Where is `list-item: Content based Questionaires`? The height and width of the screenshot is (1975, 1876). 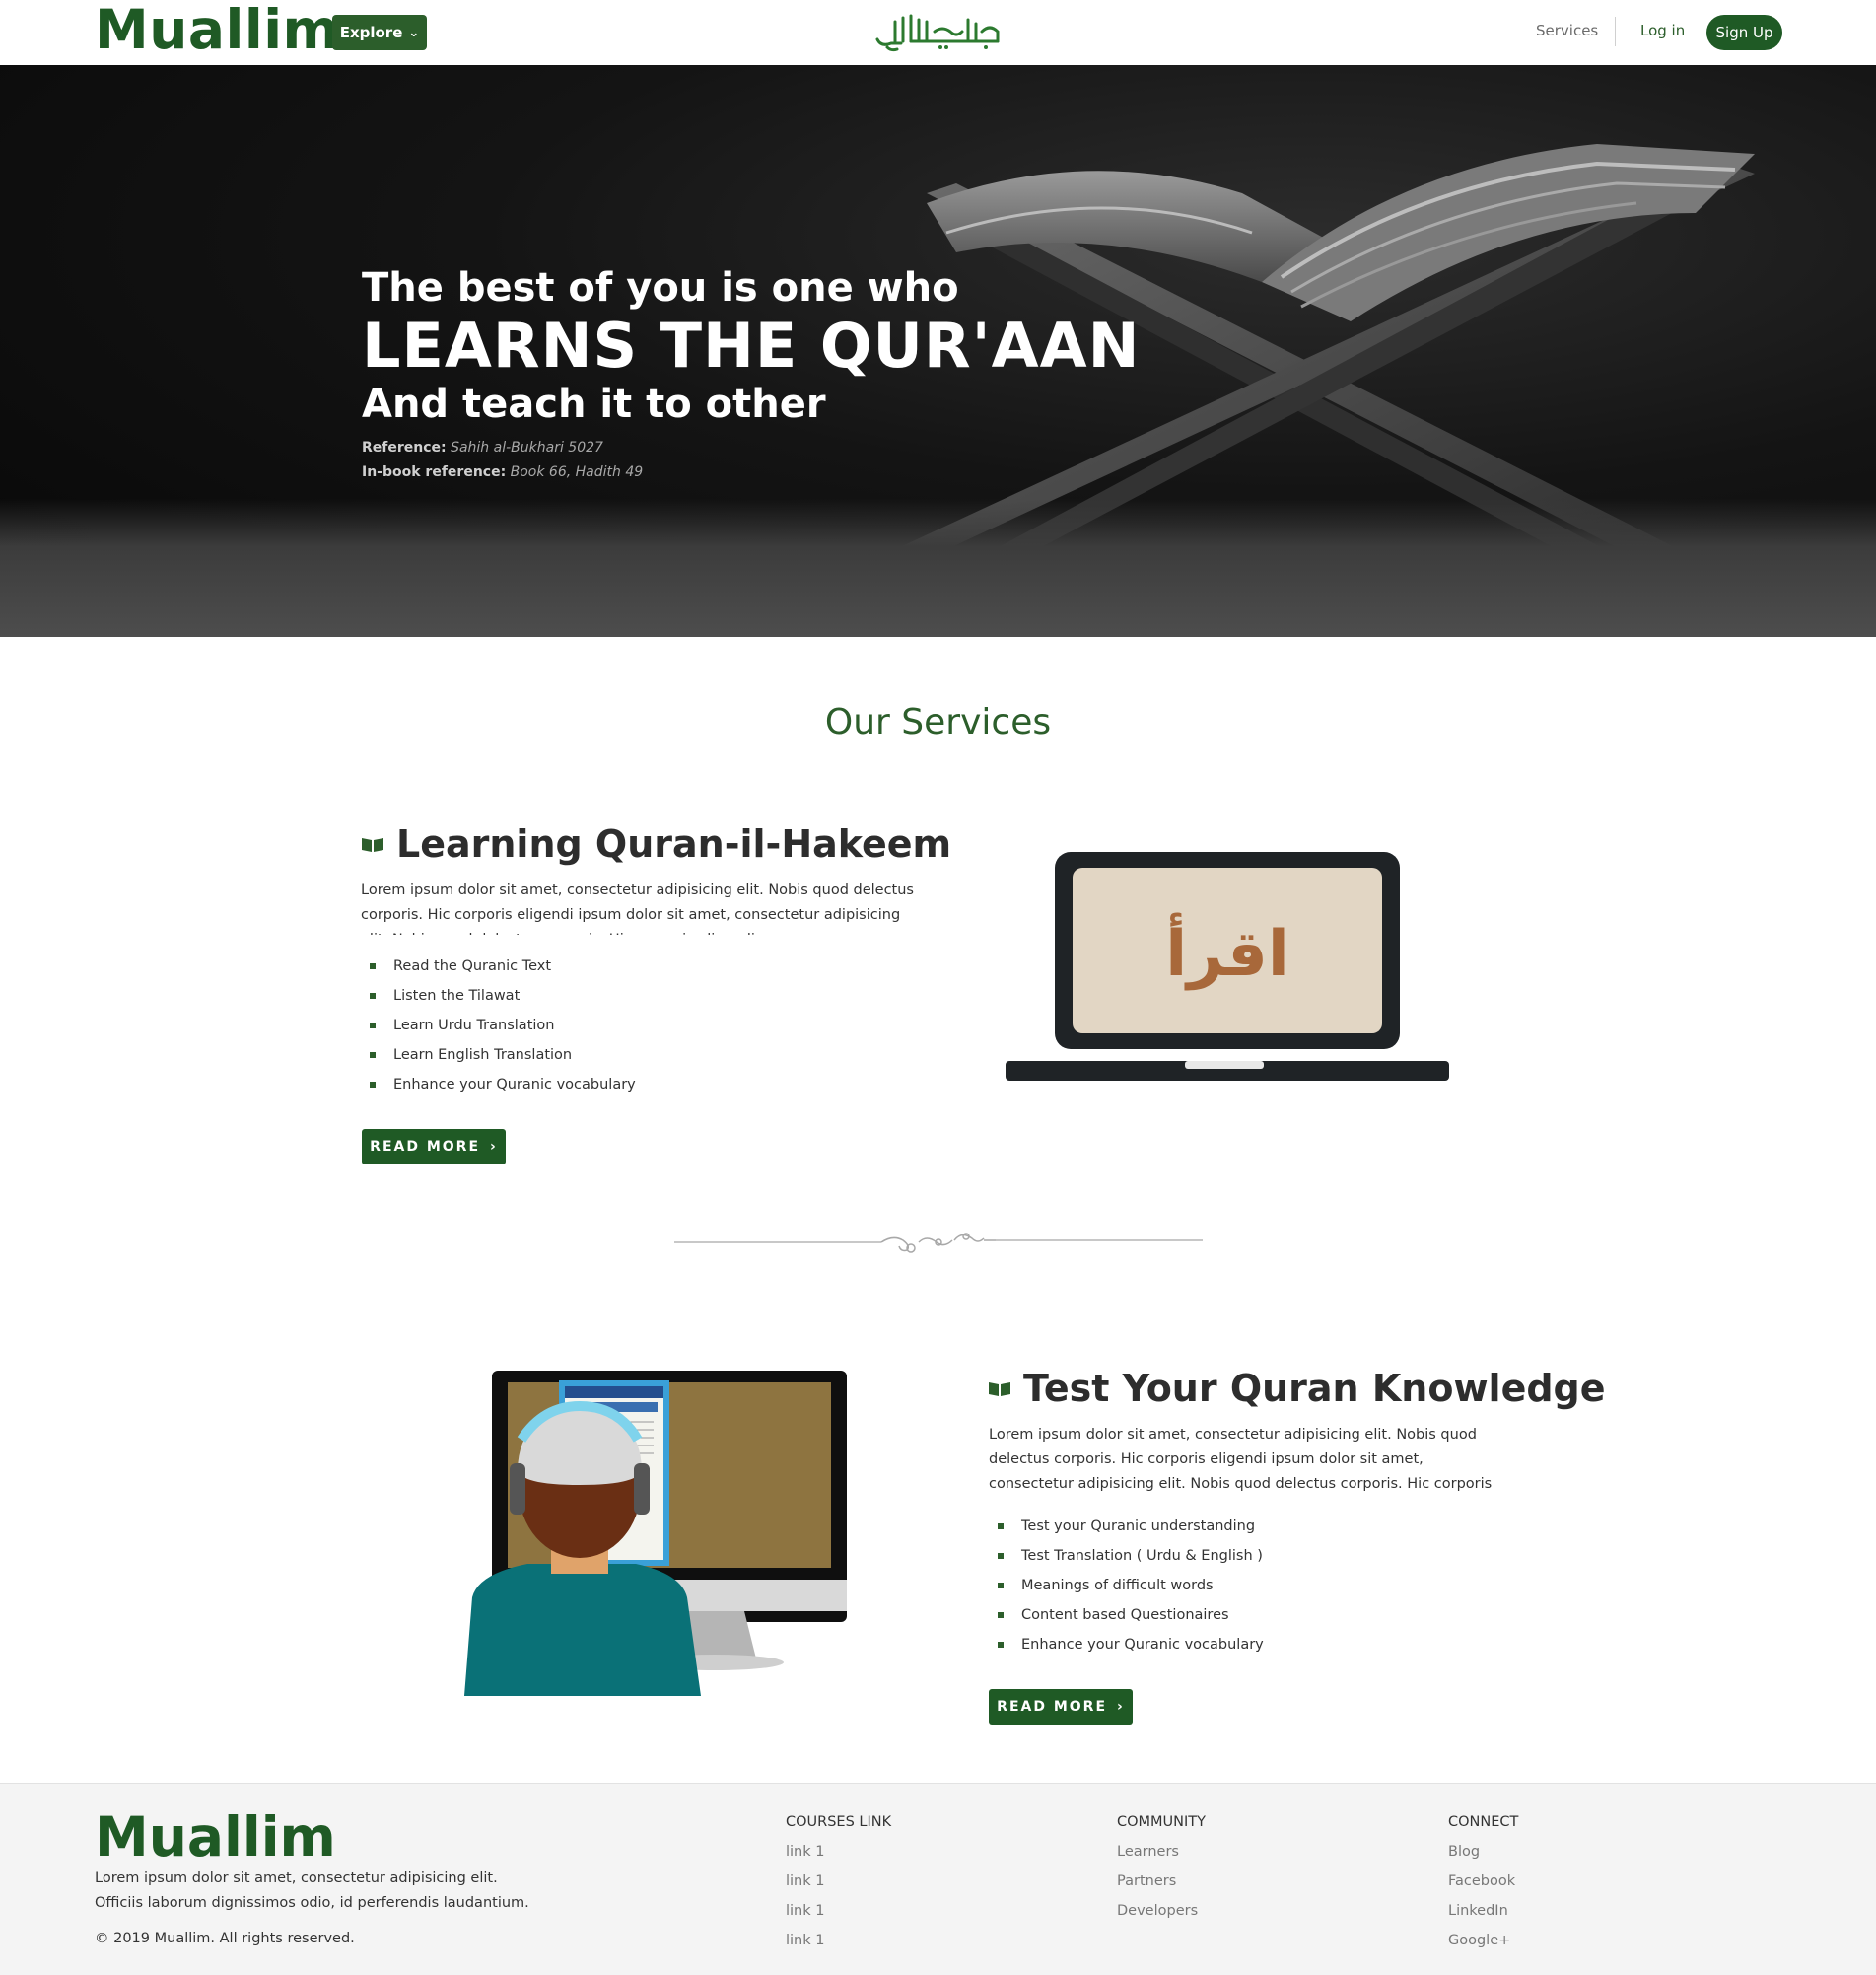
list-item: Content based Questionaires is located at coordinates (1127, 1615).